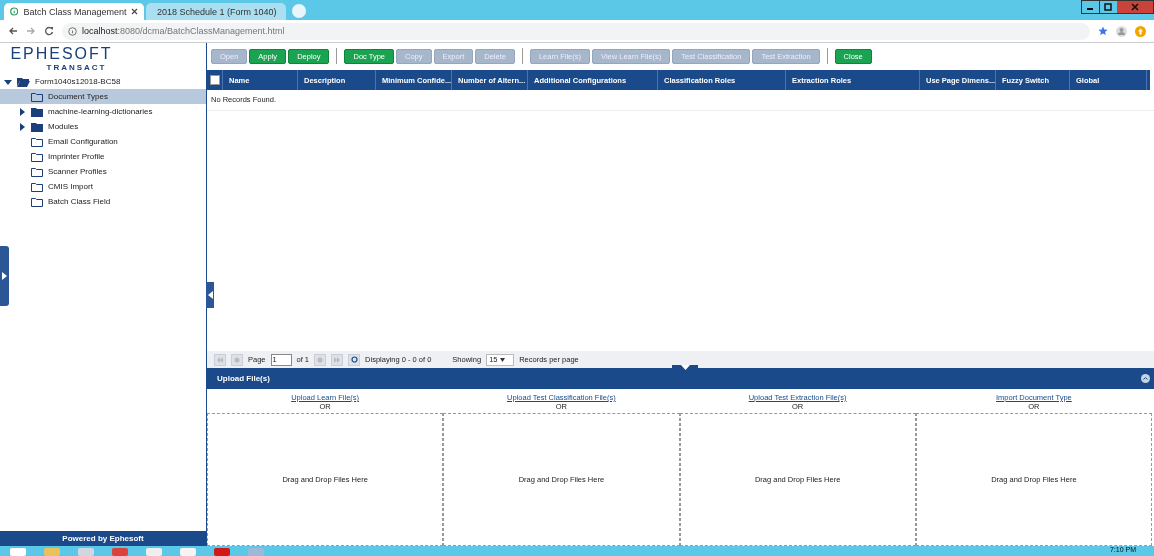 The width and height of the screenshot is (1154, 556). I want to click on collapse-icon, so click(1145, 378).